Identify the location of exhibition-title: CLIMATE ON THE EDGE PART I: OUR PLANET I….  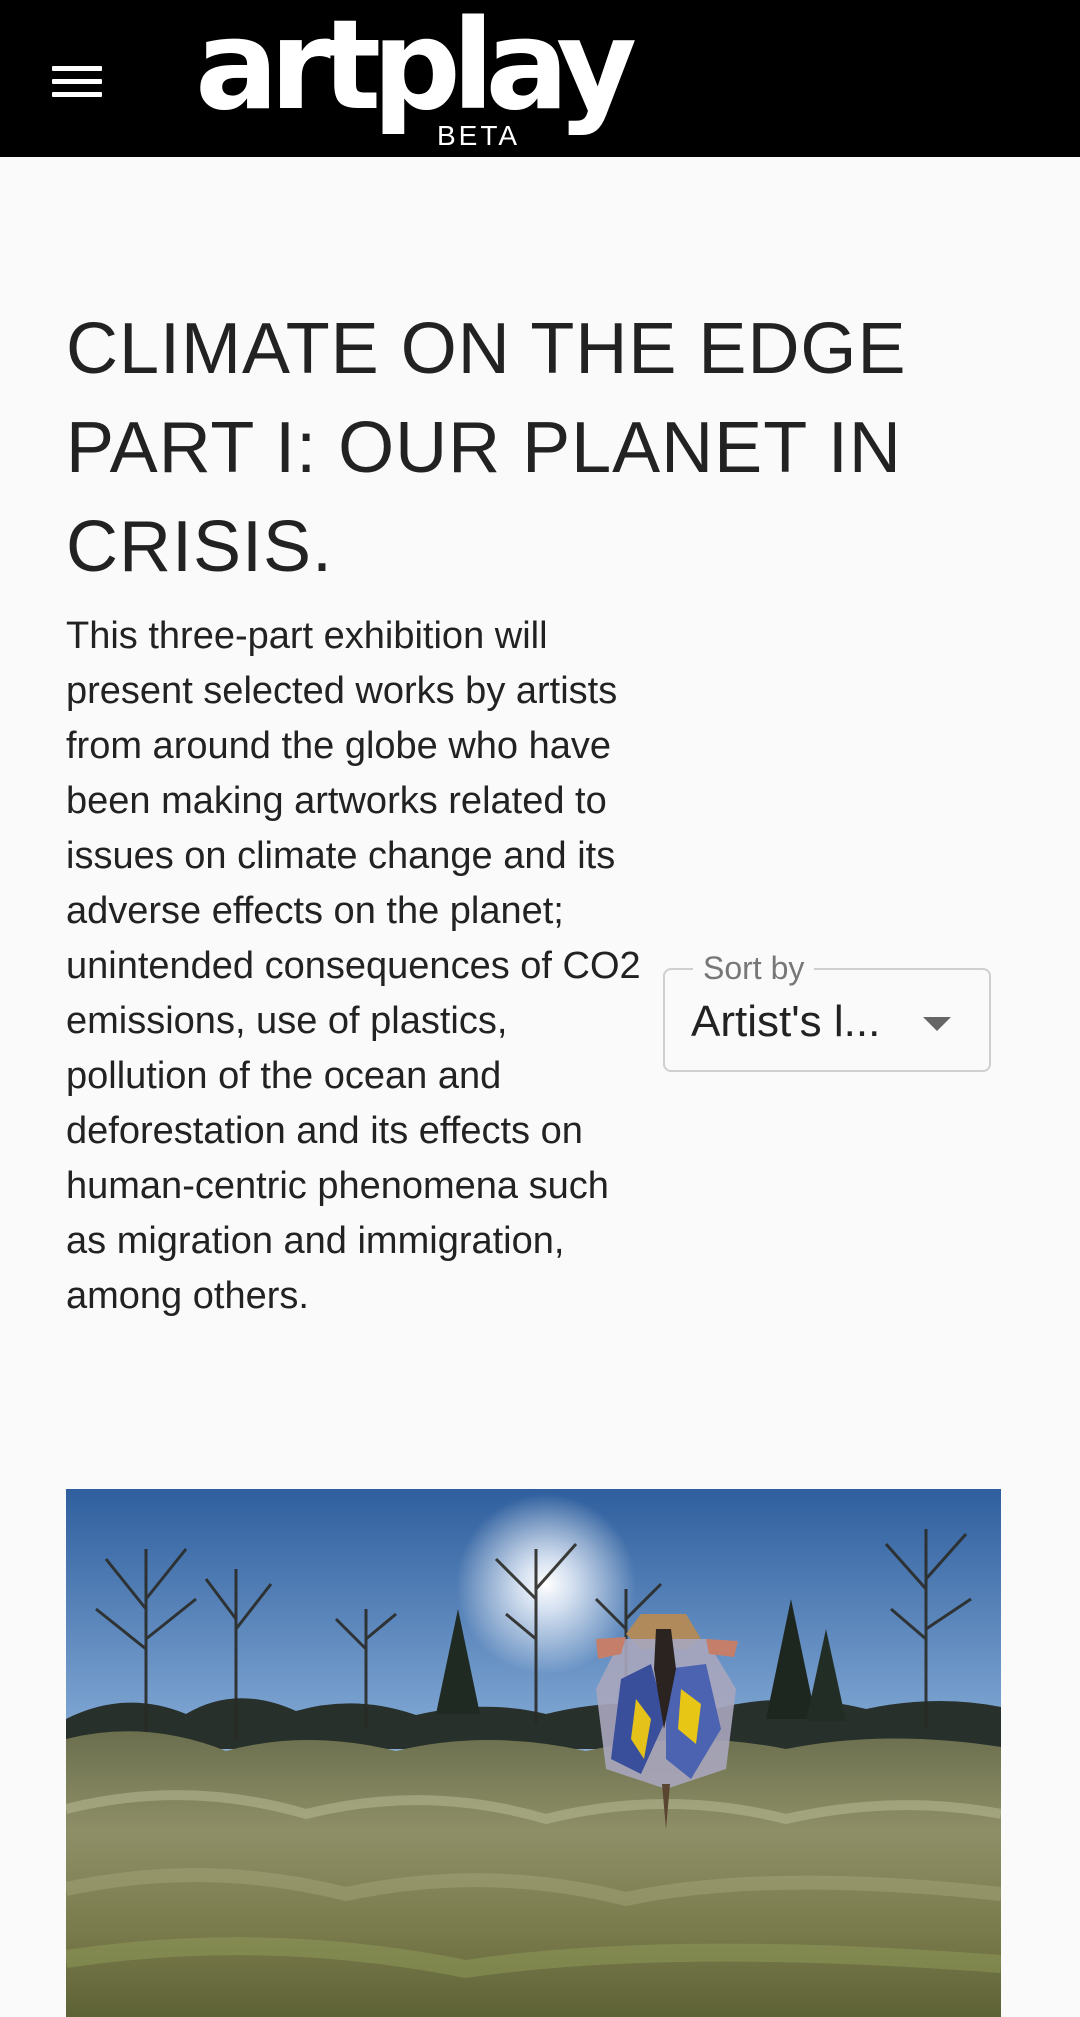
(486, 448).